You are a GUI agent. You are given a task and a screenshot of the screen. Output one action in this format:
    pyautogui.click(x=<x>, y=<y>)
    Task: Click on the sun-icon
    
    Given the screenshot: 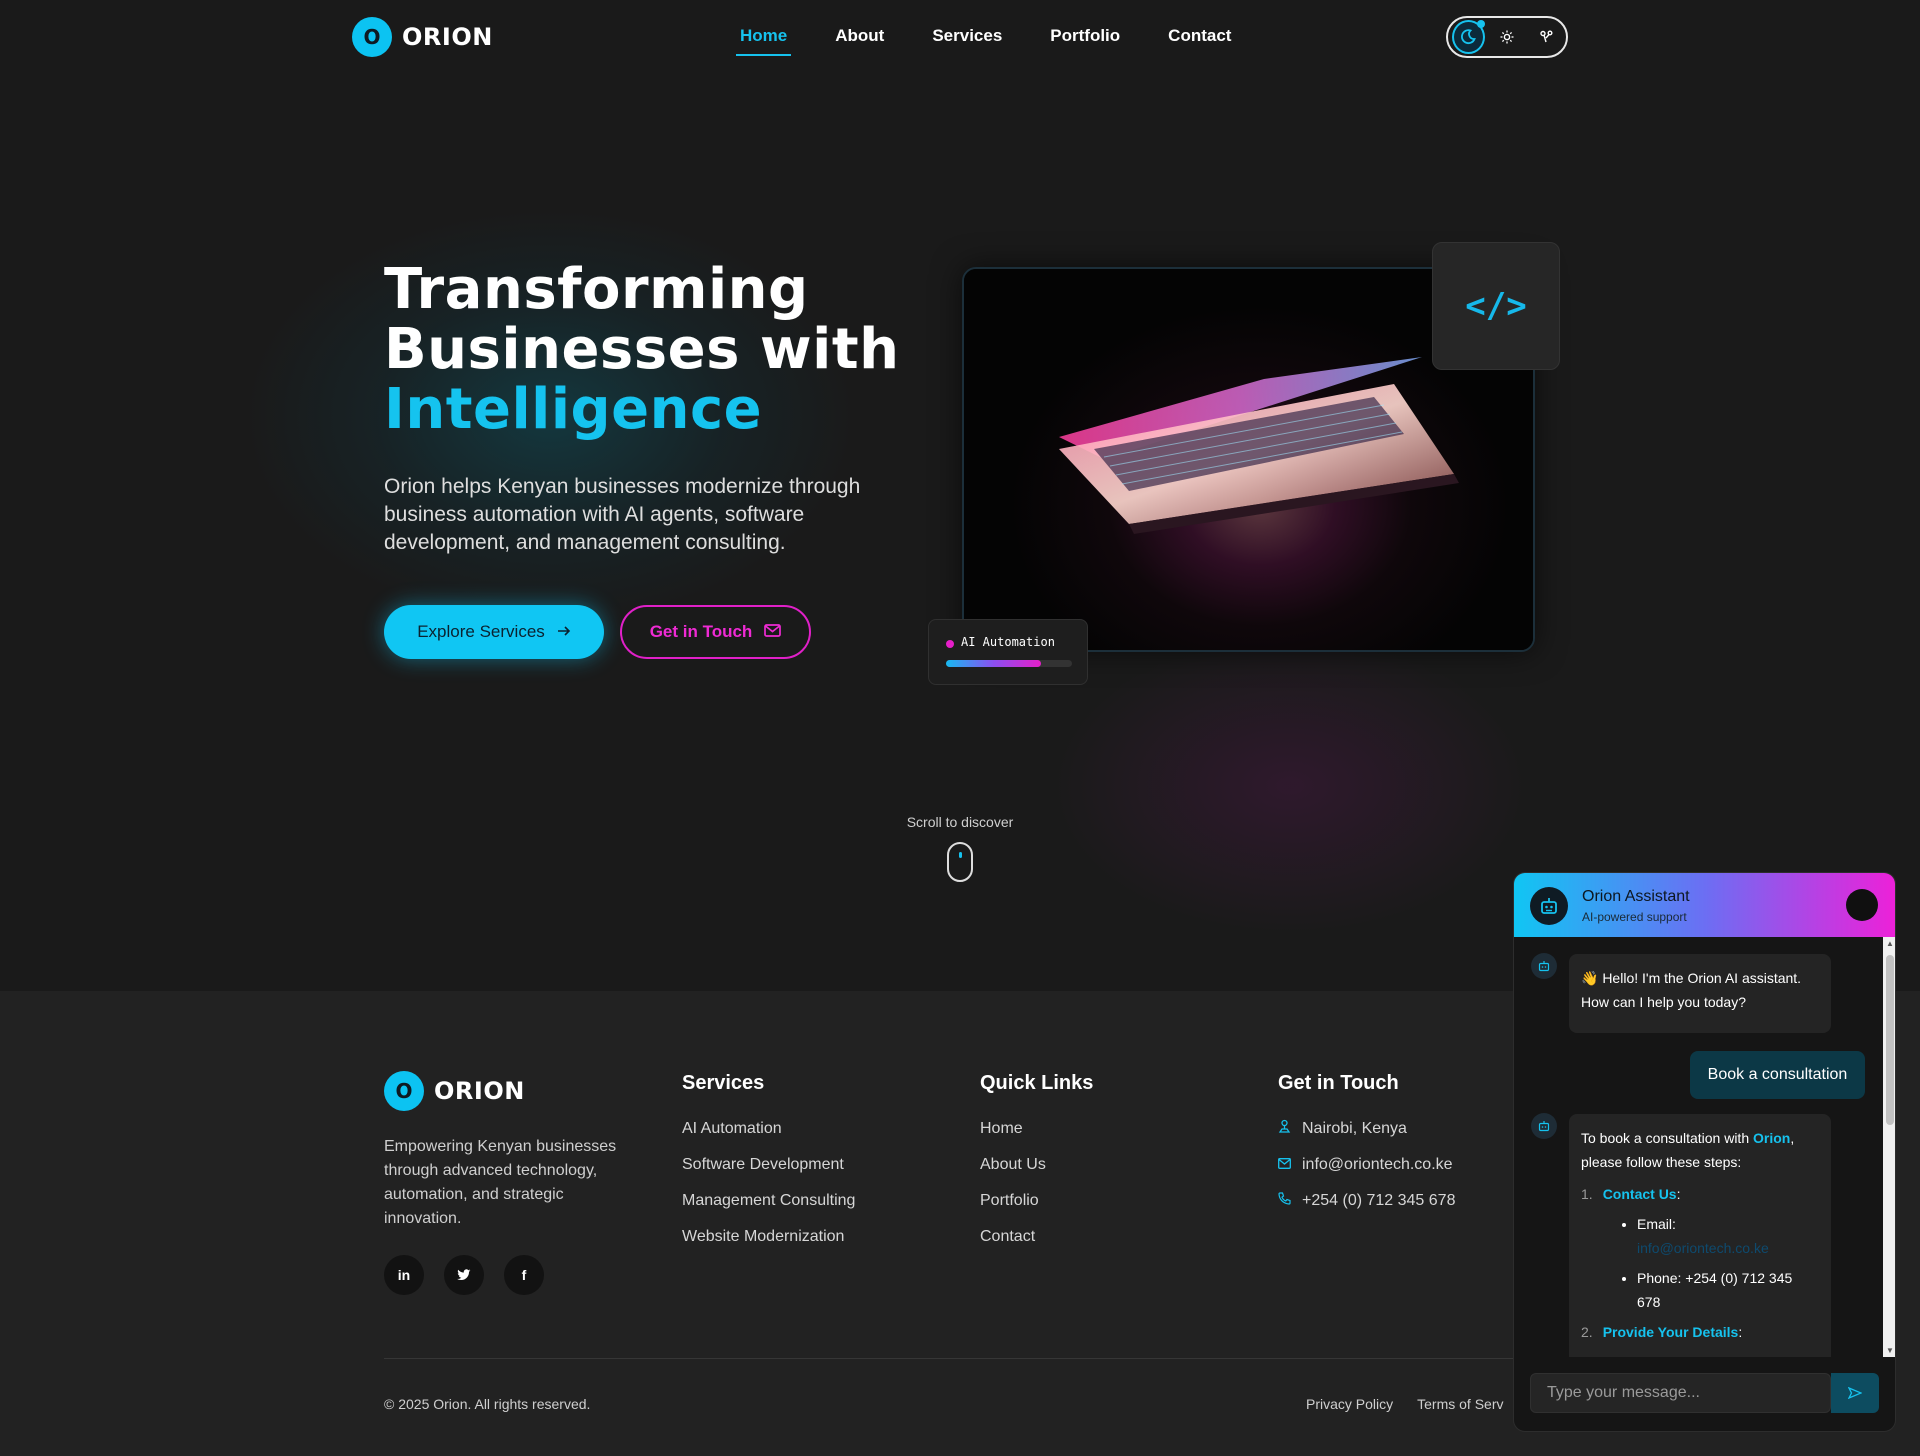 What is the action you would take?
    pyautogui.click(x=1507, y=37)
    